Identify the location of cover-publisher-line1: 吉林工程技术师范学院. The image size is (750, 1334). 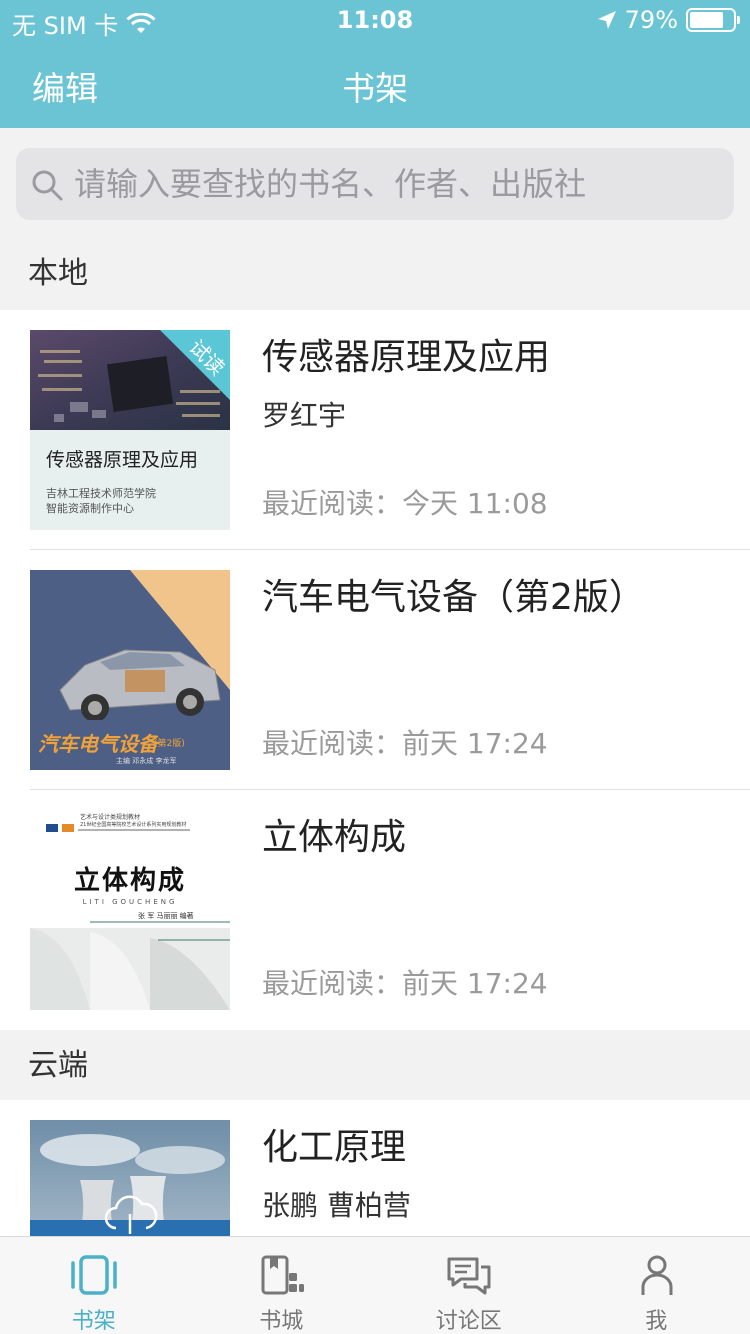
(101, 493).